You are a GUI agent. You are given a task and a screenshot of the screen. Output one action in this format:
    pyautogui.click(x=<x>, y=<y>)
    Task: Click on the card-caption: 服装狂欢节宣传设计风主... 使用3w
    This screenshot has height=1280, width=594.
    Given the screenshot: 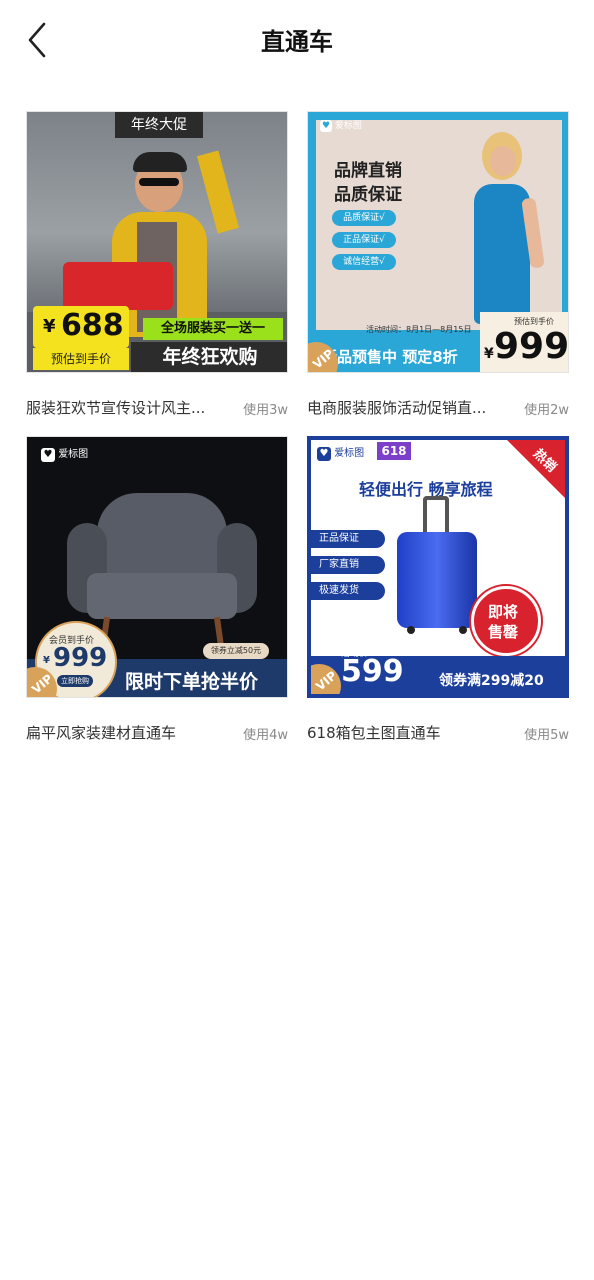 What is the action you would take?
    pyautogui.click(x=157, y=409)
    